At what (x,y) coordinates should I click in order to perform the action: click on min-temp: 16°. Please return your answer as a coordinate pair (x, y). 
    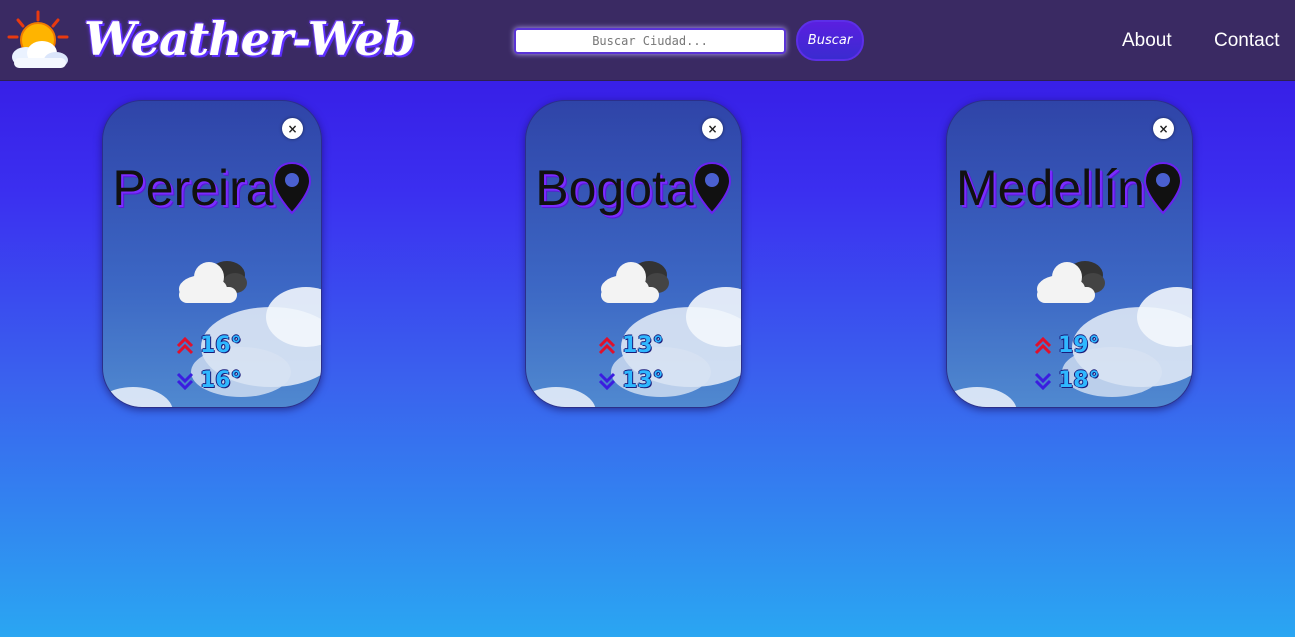
    Looking at the image, I should click on (221, 380).